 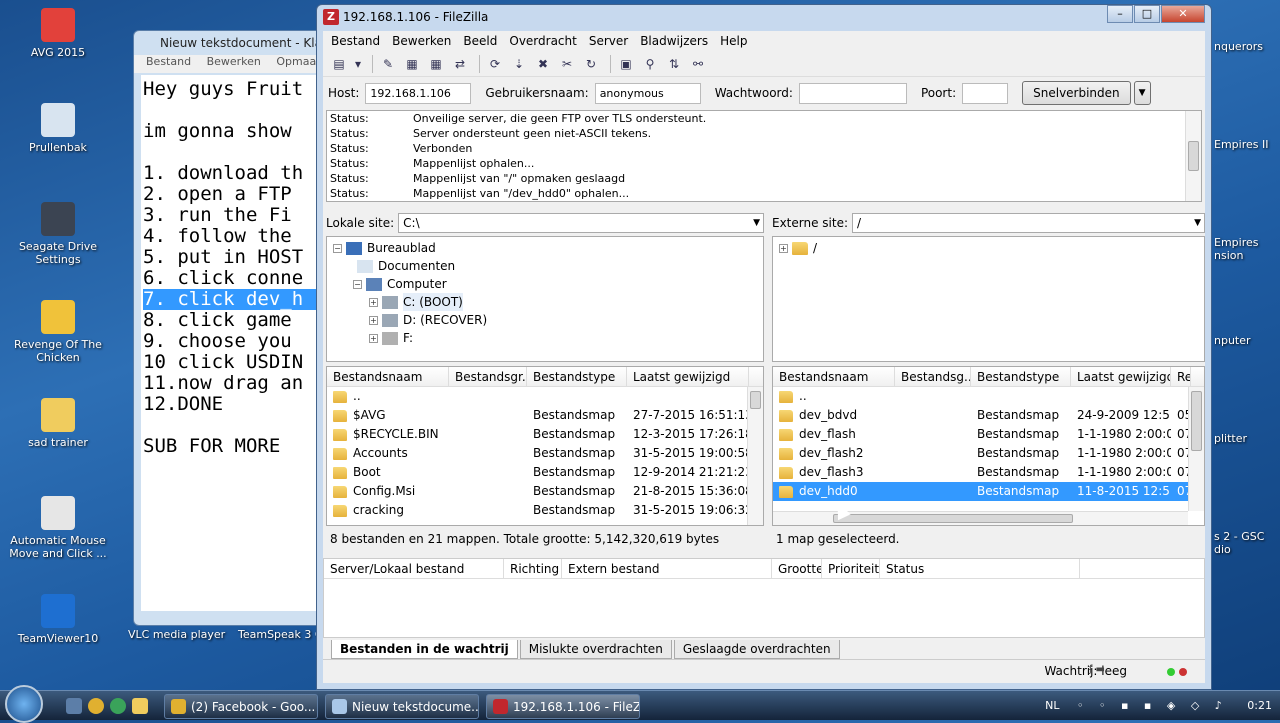 What do you see at coordinates (1142, 93) in the screenshot?
I see `quickconnect-dropdown-button: ▼` at bounding box center [1142, 93].